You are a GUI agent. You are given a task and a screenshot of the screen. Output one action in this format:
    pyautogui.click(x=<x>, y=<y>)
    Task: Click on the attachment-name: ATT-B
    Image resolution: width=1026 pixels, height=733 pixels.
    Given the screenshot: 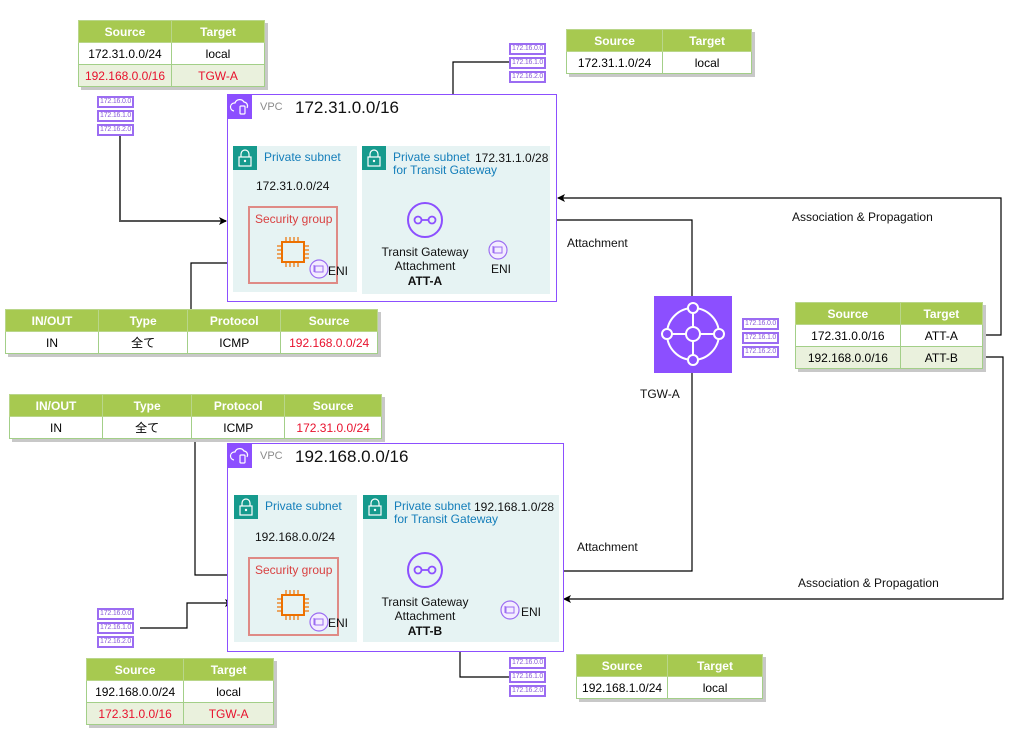 What is the action you would take?
    pyautogui.click(x=425, y=631)
    